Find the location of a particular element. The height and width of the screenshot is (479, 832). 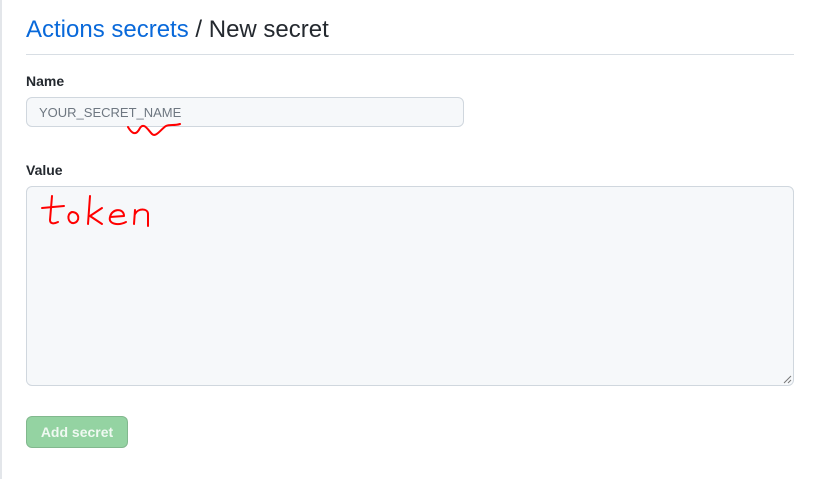

page-title: New secret is located at coordinates (268, 29).